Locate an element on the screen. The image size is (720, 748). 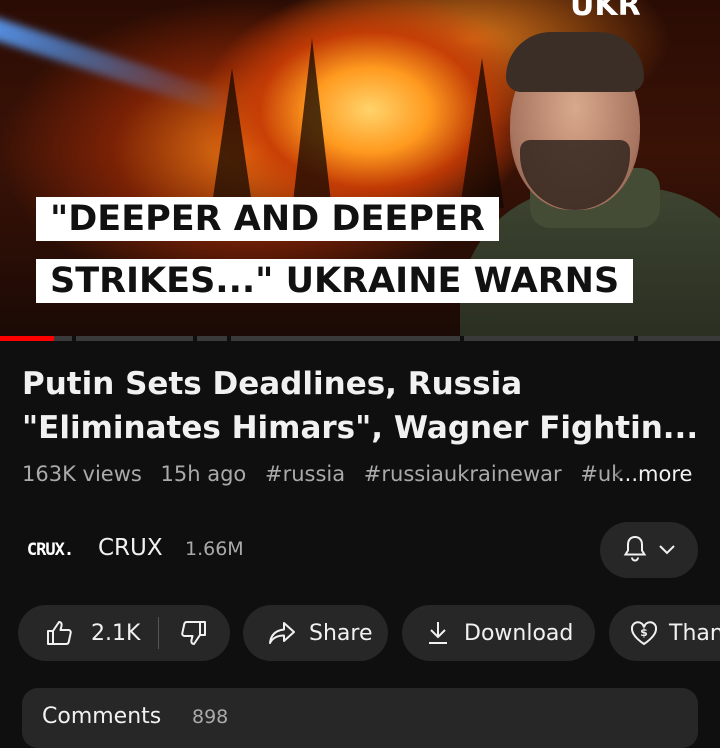
like-count: 2.1K is located at coordinates (115, 633).